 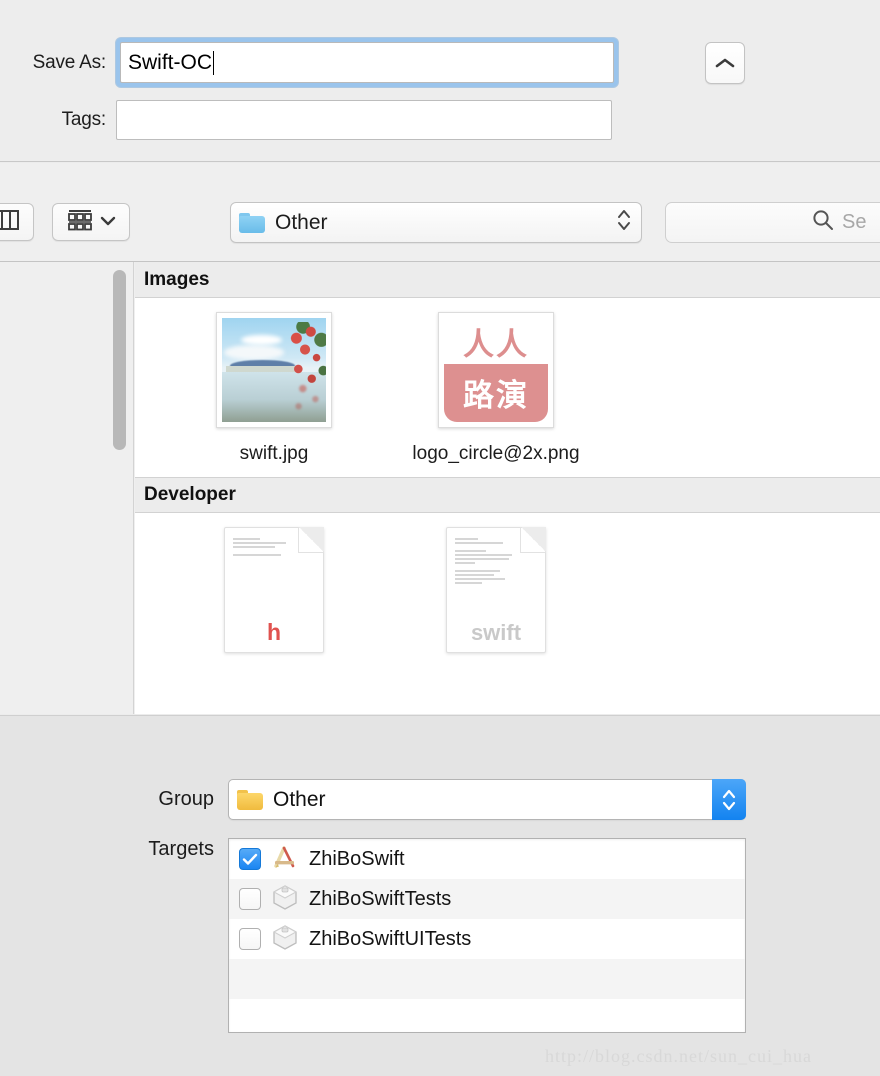 I want to click on target-name: ZhiBoSwiftUITests, so click(x=390, y=938).